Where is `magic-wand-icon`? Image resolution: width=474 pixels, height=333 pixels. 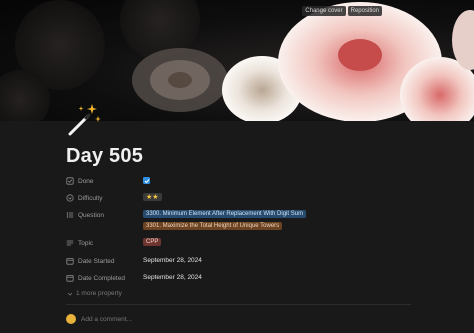 magic-wand-icon is located at coordinates (84, 120).